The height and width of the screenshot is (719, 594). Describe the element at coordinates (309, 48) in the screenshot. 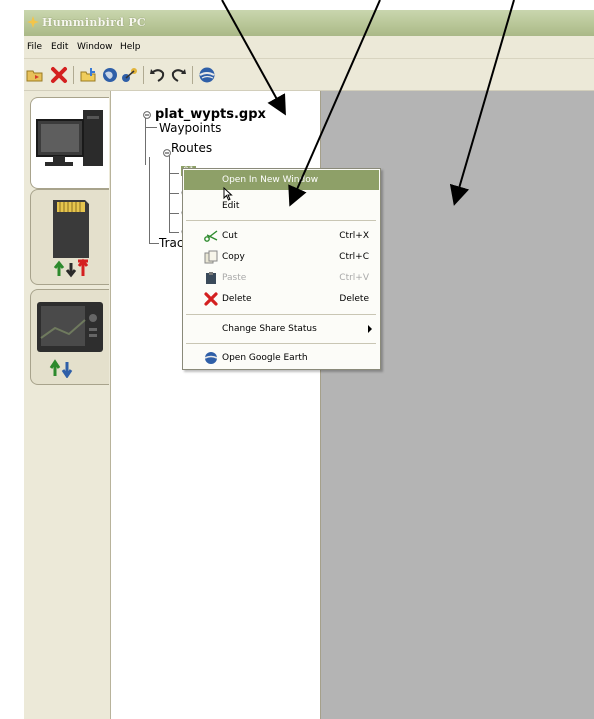

I see `menu-bar: File Edit Window Help` at that location.